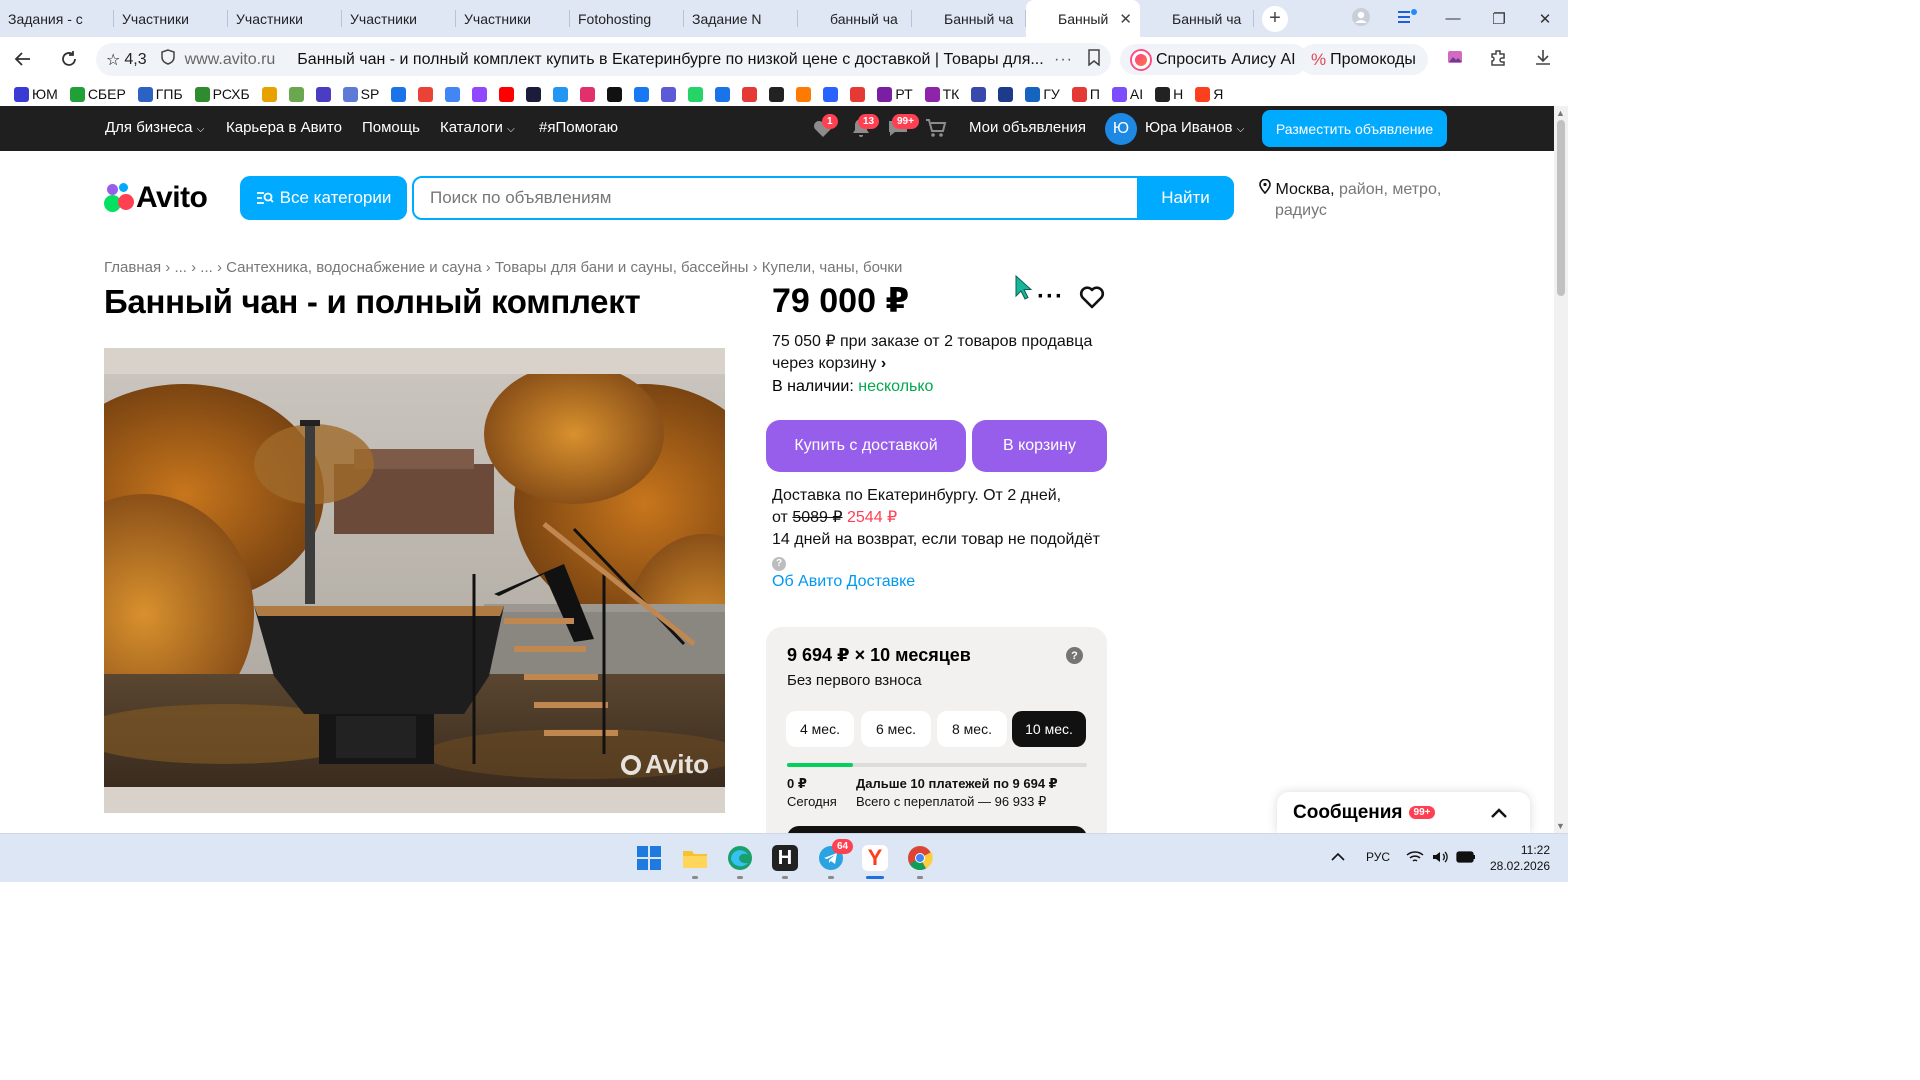  What do you see at coordinates (741, 18) in the screenshot?
I see `browser-tab: SPЗадание N` at bounding box center [741, 18].